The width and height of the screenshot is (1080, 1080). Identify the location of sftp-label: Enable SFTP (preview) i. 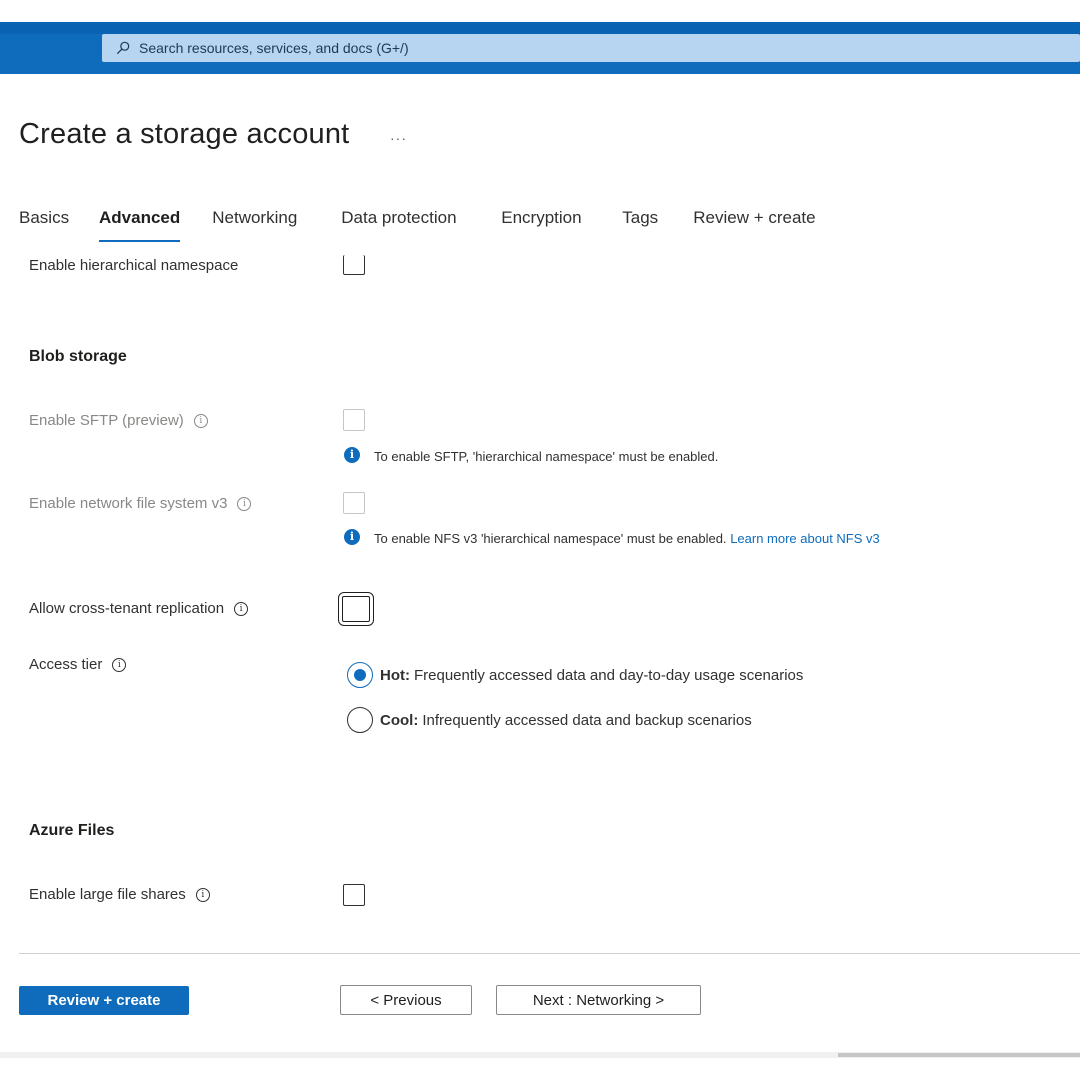
(118, 420).